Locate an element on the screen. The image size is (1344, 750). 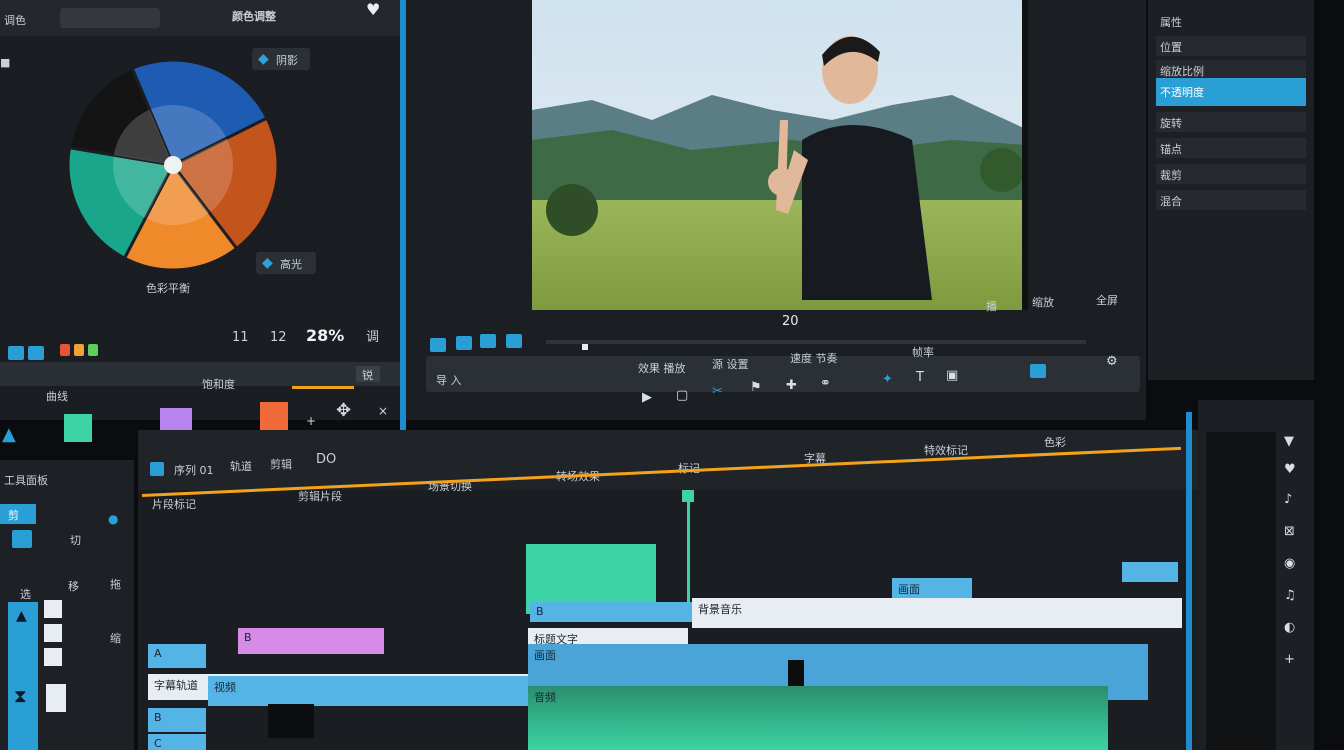
toolbar-text-3: 速度 节奏 is located at coordinates (814, 358).